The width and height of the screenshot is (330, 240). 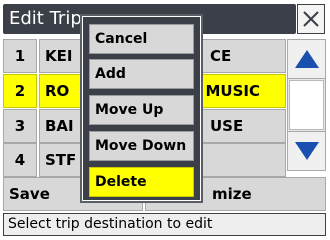 What do you see at coordinates (59, 56) in the screenshot?
I see `row-destination-text: KEI` at bounding box center [59, 56].